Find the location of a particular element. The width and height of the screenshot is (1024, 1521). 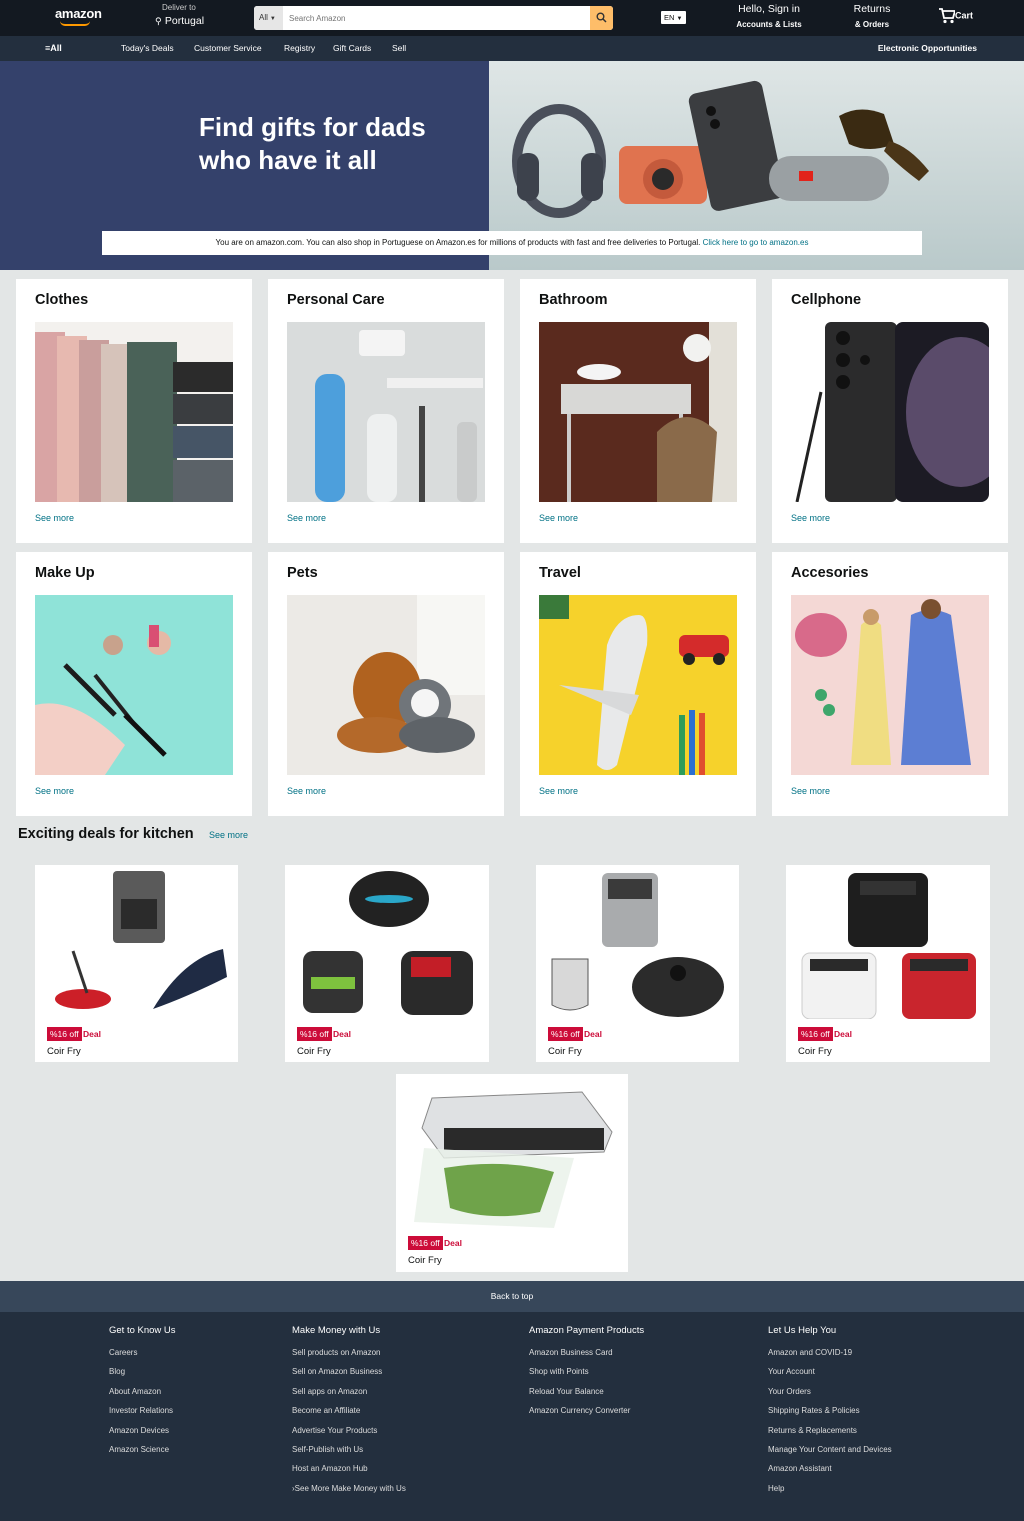

returns-orders: Returns & Orders is located at coordinates (872, 16).